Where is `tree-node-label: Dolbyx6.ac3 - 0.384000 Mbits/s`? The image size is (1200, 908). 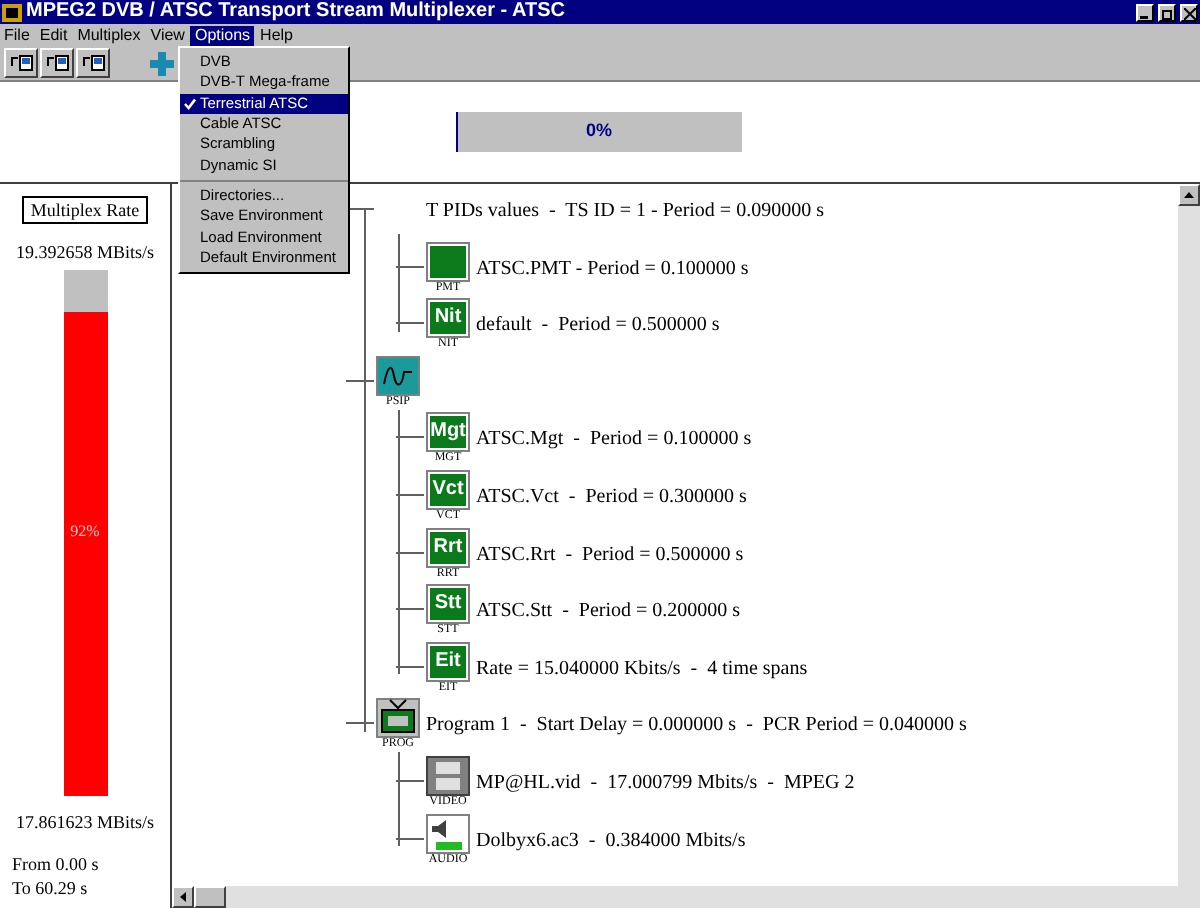
tree-node-label: Dolbyx6.ac3 - 0.384000 Mbits/s is located at coordinates (611, 840).